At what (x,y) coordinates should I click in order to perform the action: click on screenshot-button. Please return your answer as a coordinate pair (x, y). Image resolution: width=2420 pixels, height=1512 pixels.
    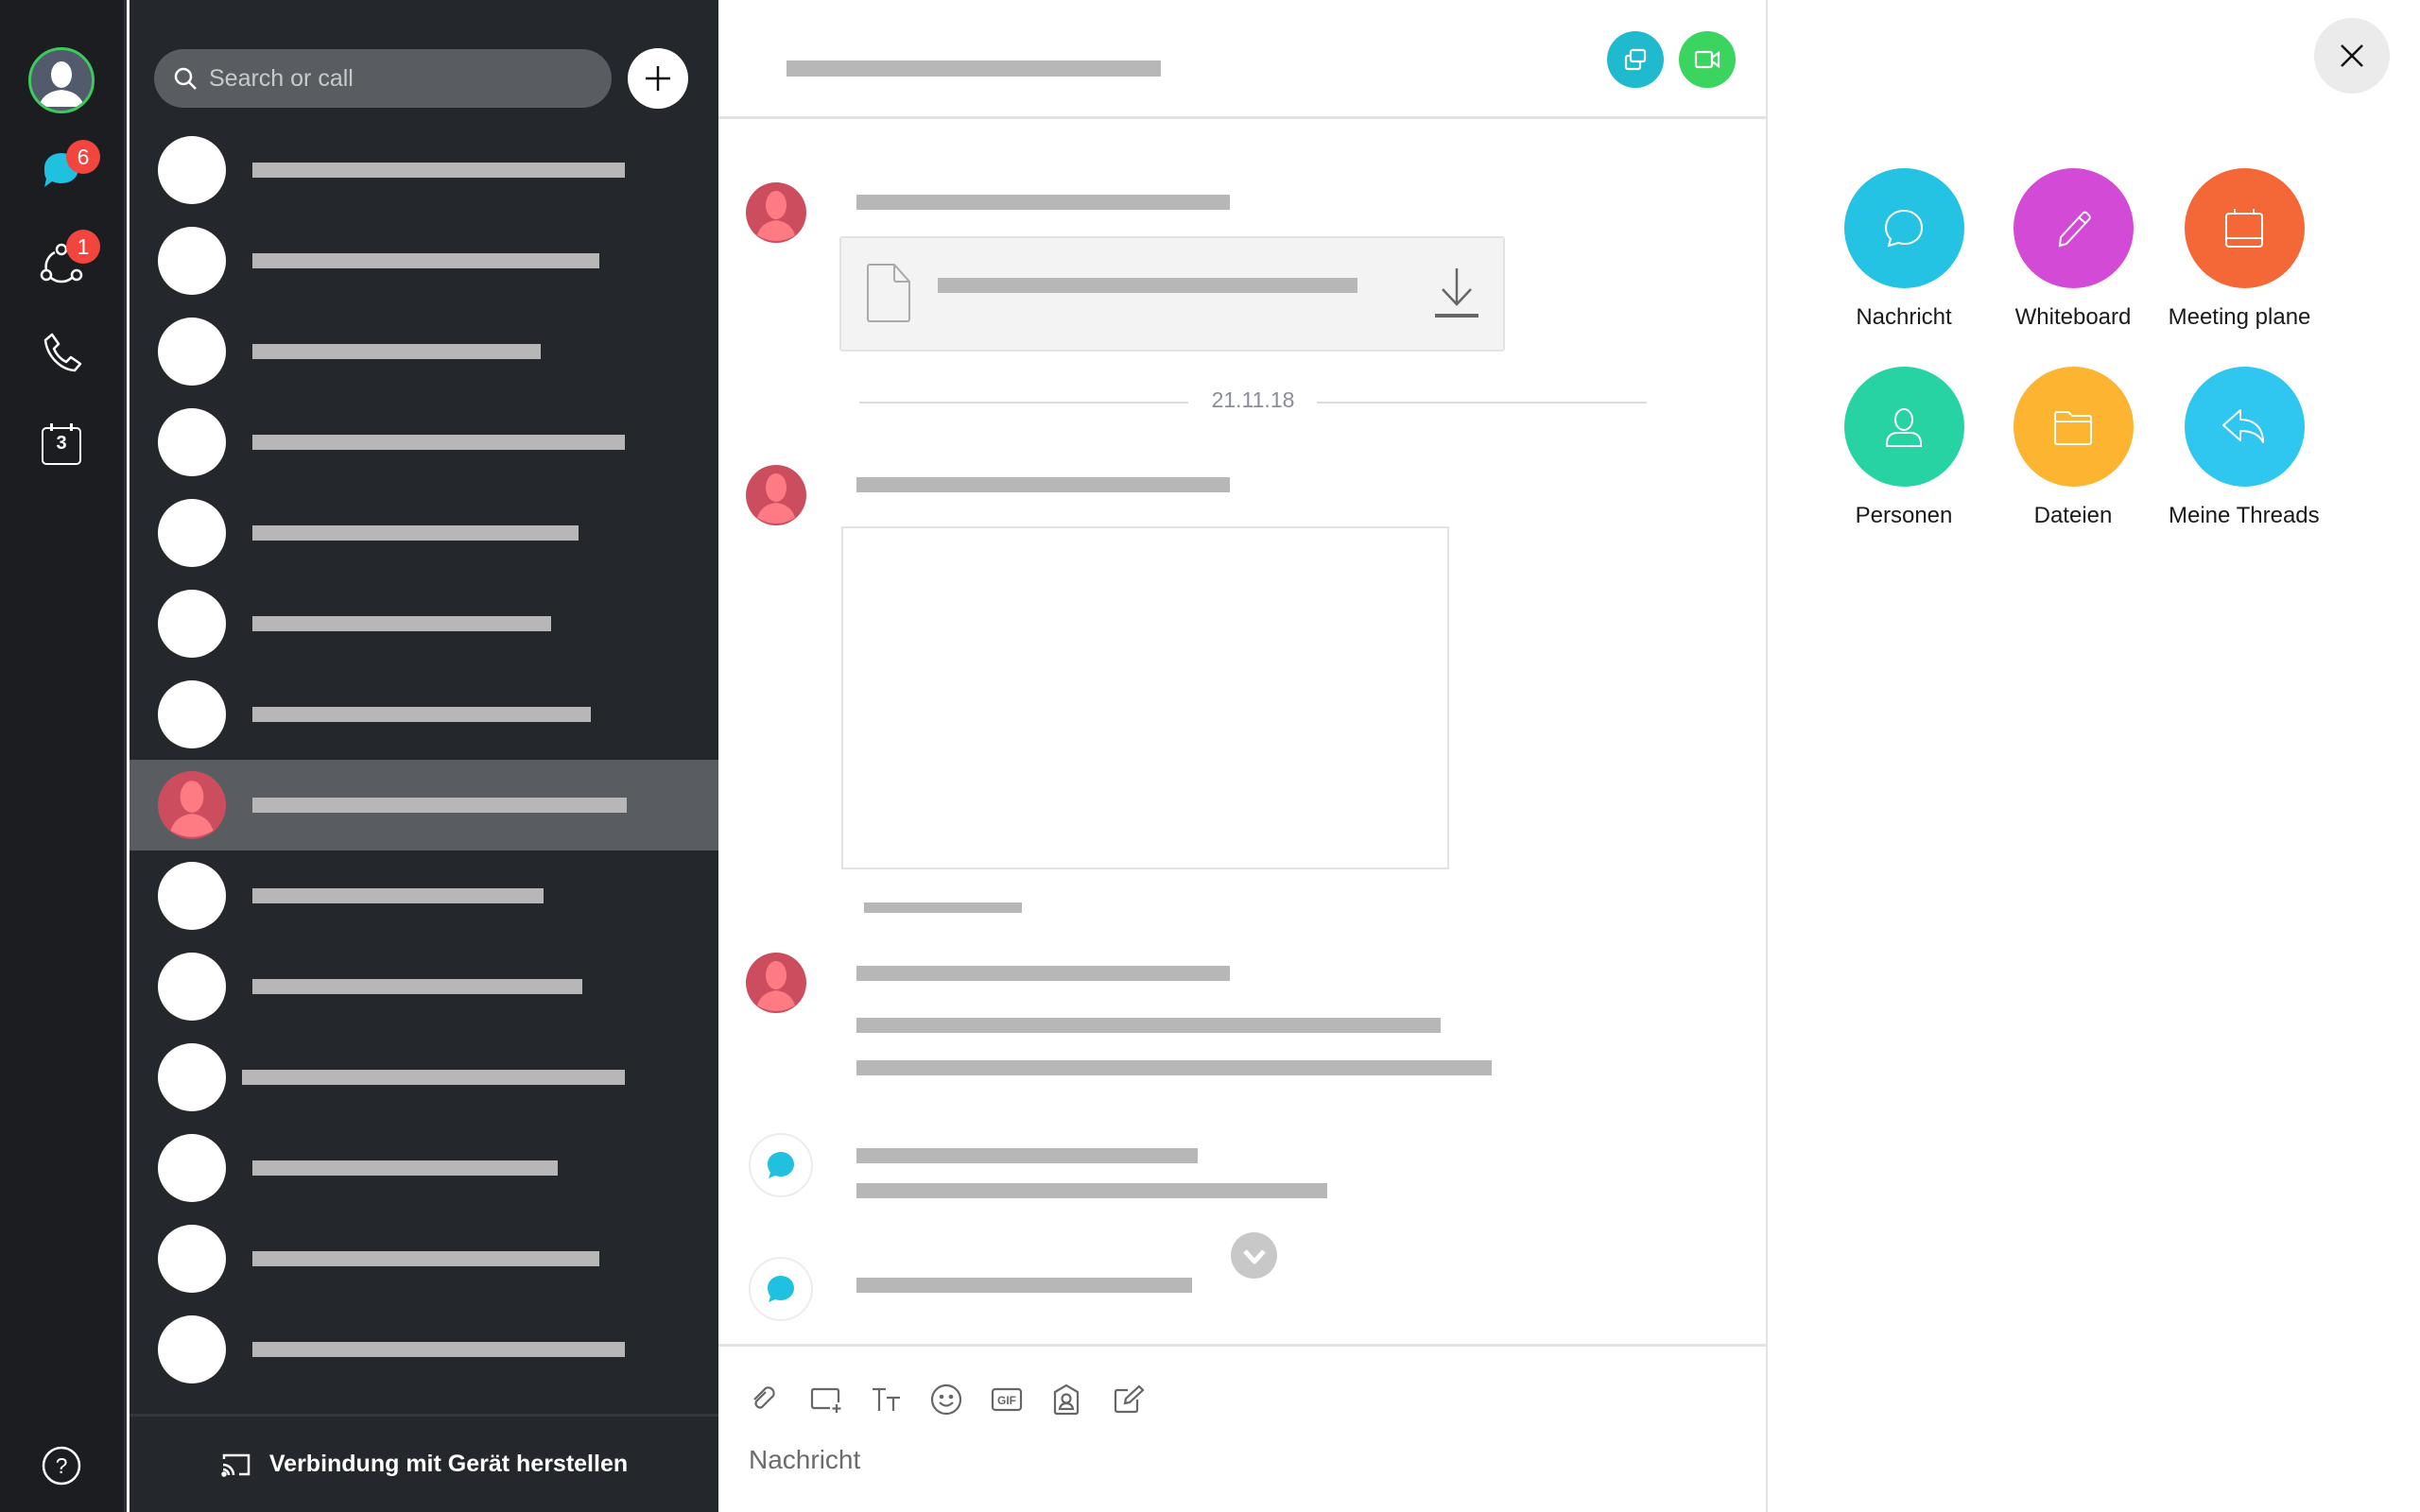
    Looking at the image, I should click on (826, 1399).